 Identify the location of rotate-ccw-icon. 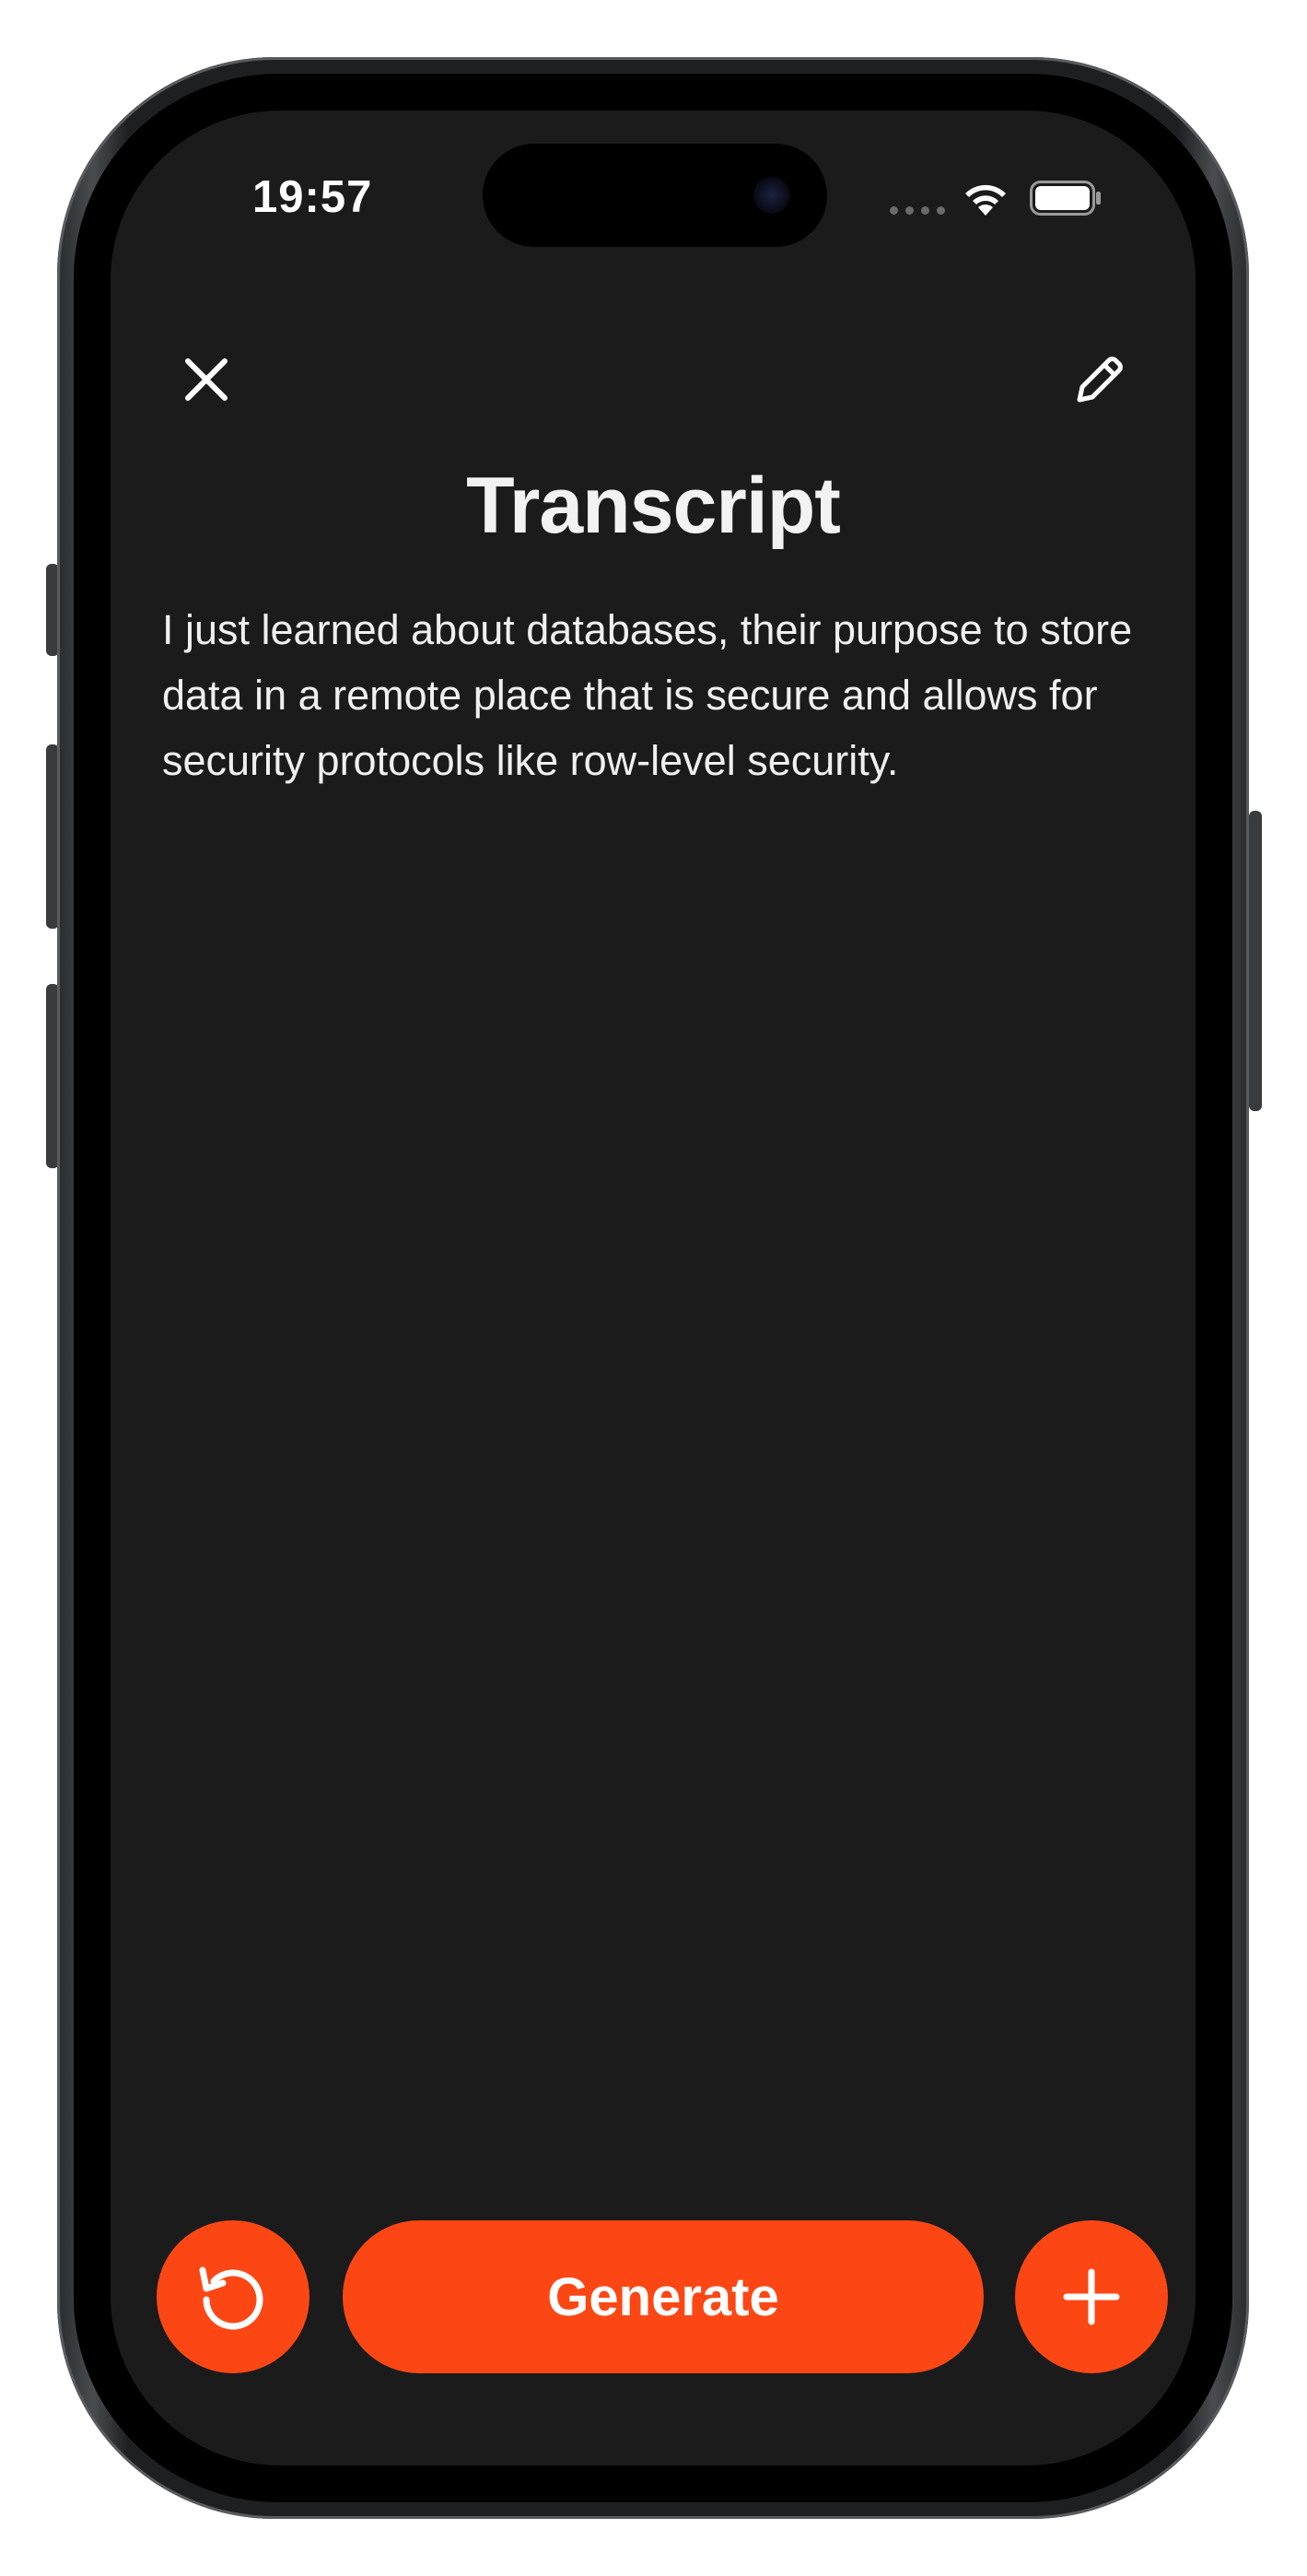
(231, 2298).